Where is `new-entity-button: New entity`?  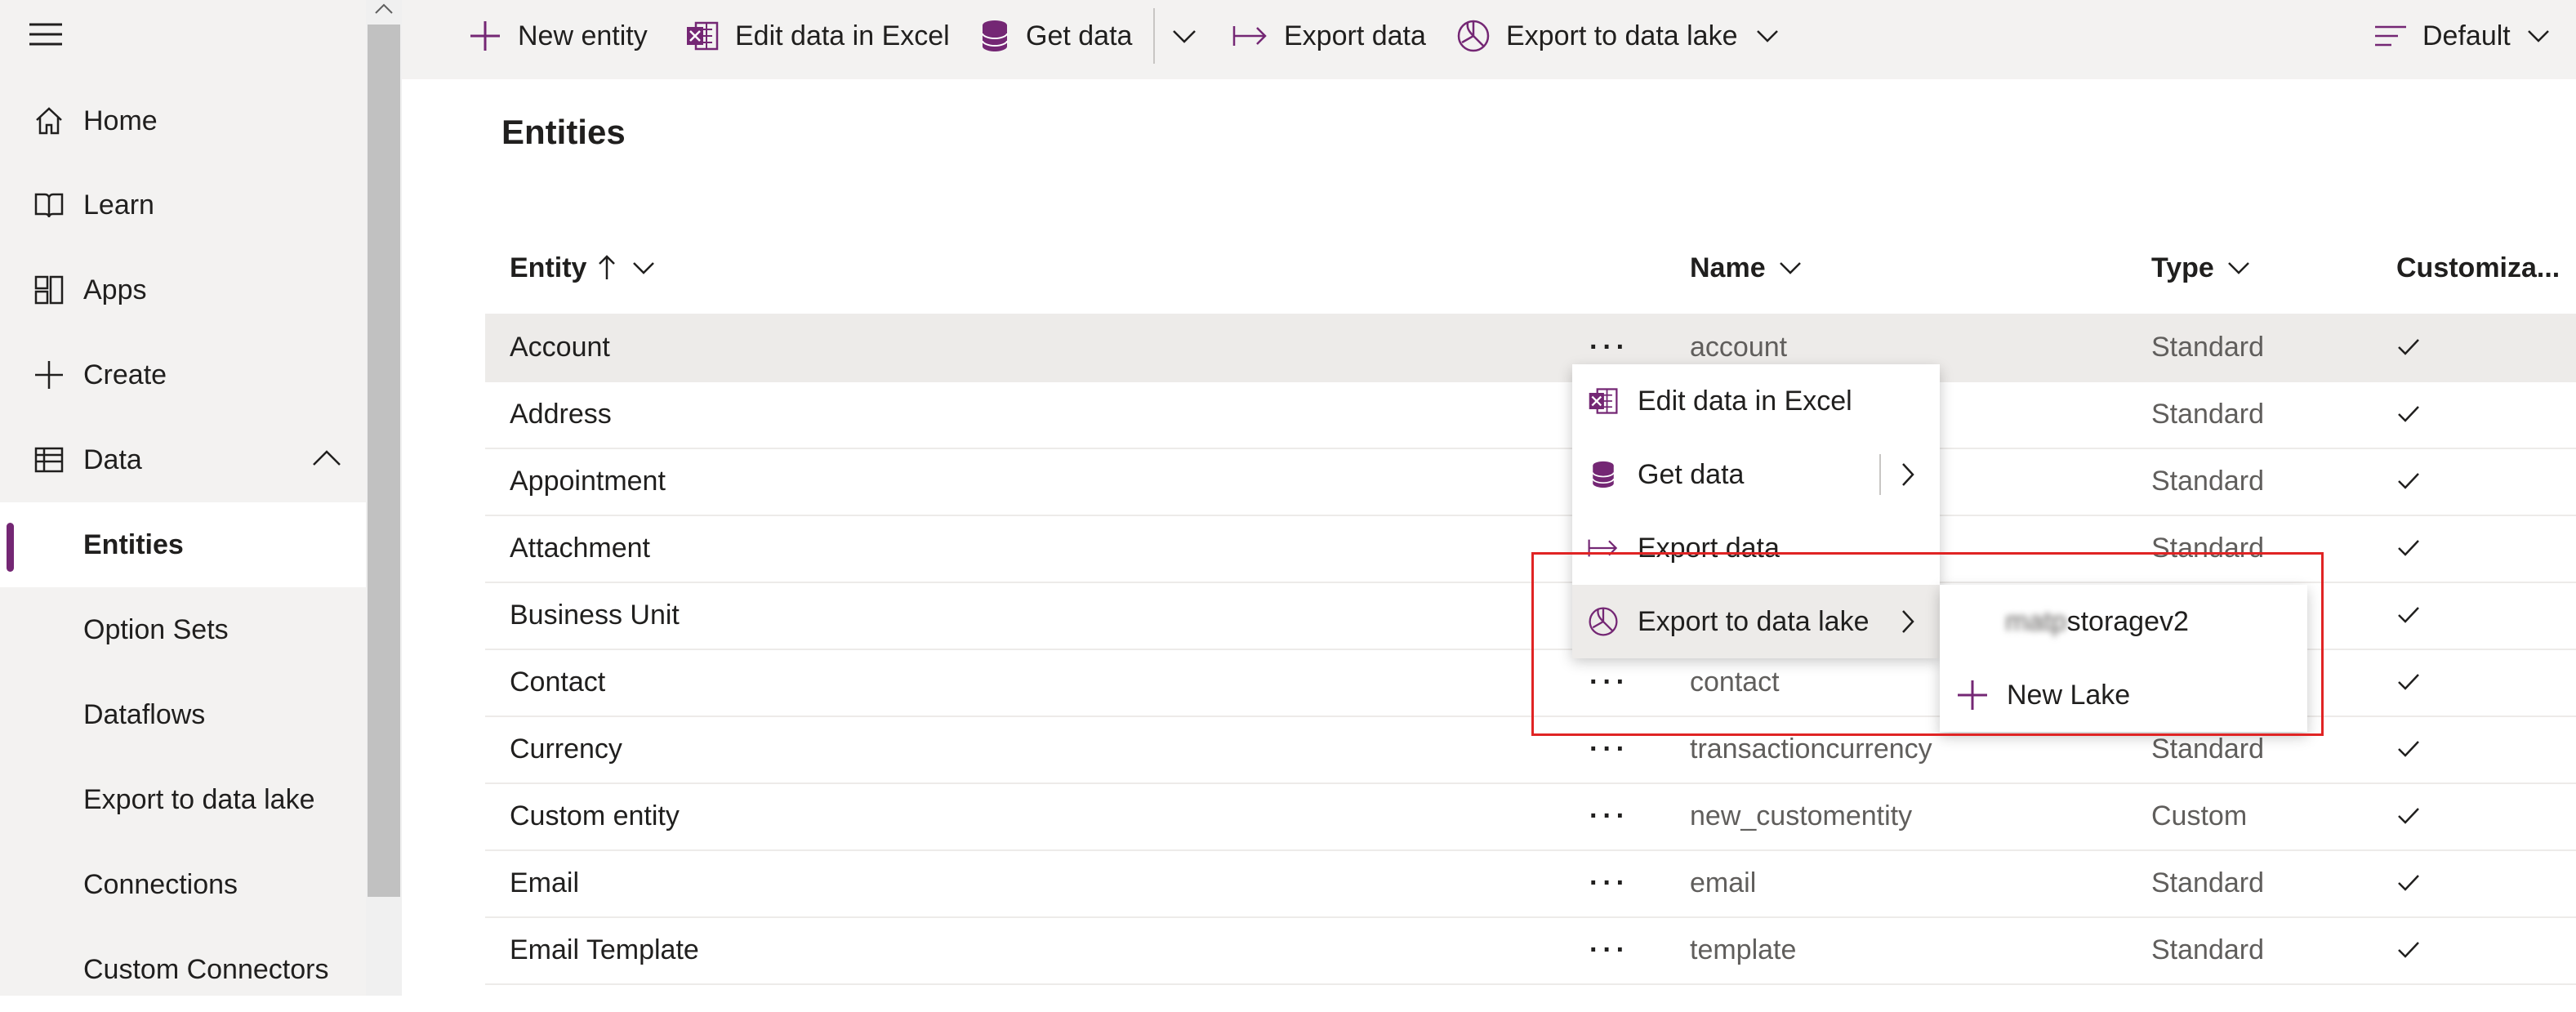 new-entity-button: New entity is located at coordinates (557, 36).